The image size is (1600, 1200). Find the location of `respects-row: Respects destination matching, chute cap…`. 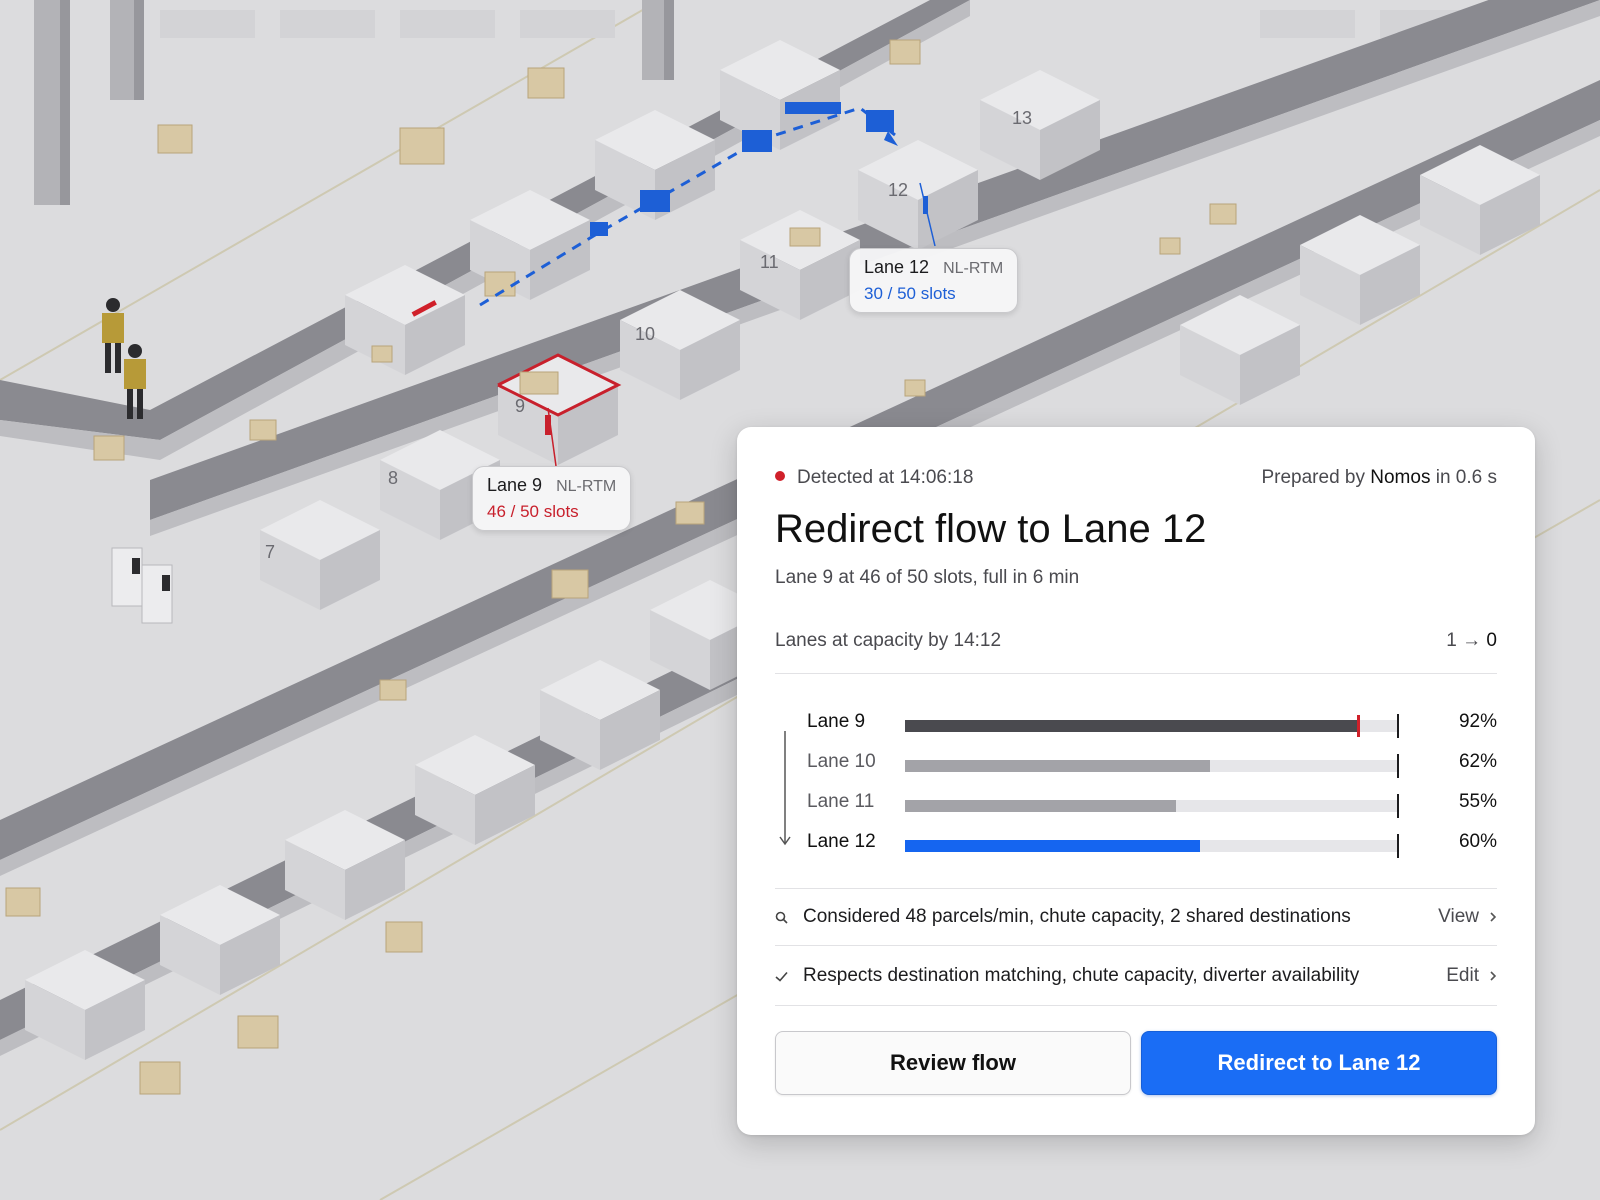

respects-row: Respects destination matching, chute cap… is located at coordinates (1136, 976).